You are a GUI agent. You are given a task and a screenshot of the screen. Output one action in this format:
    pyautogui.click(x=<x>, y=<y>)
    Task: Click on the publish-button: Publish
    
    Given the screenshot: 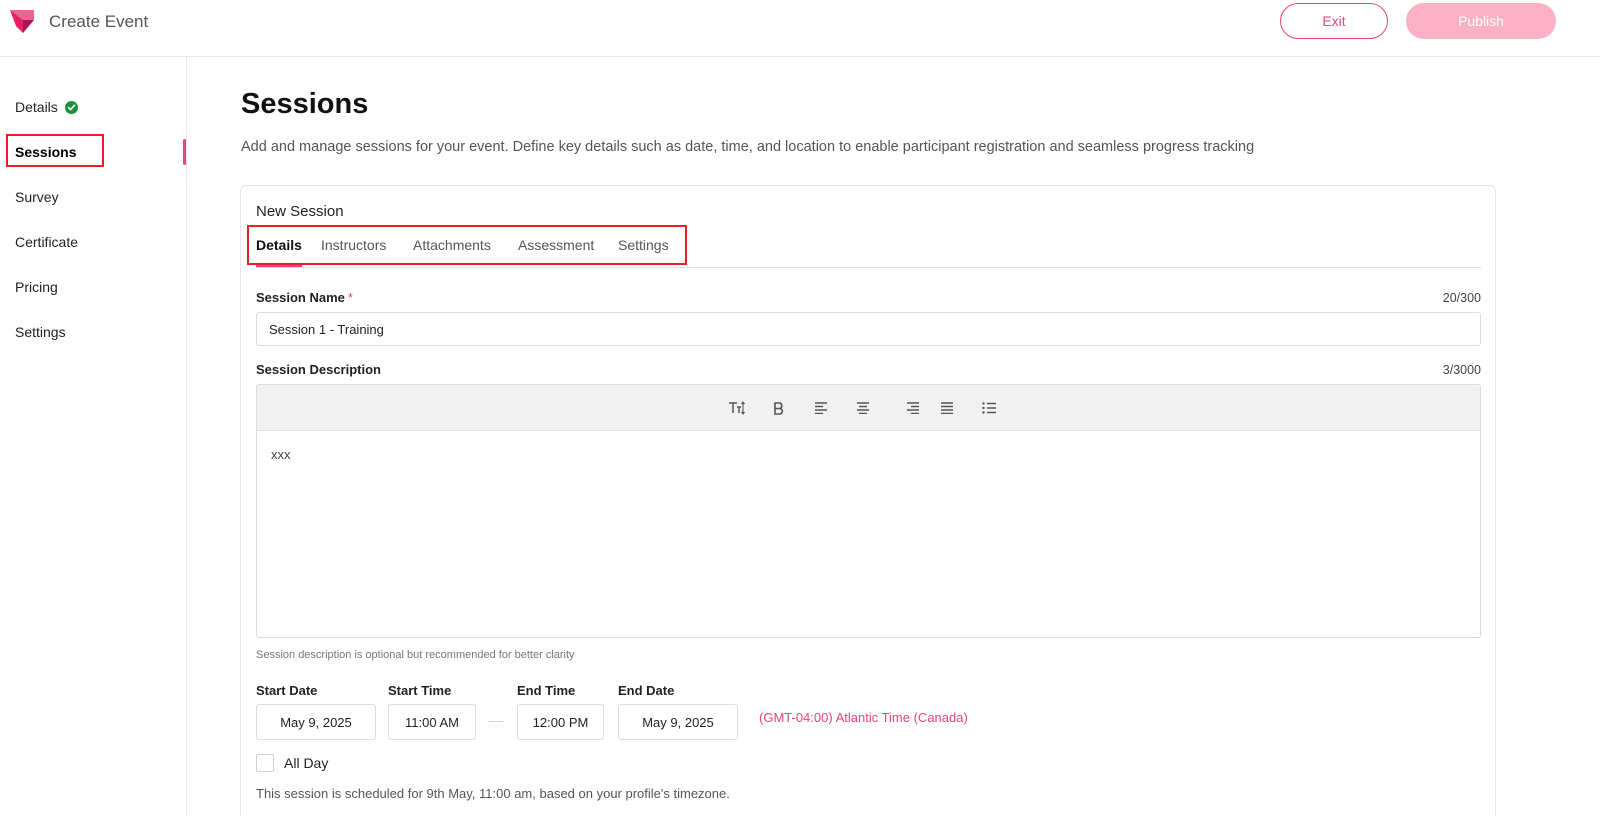 What is the action you would take?
    pyautogui.click(x=1481, y=21)
    